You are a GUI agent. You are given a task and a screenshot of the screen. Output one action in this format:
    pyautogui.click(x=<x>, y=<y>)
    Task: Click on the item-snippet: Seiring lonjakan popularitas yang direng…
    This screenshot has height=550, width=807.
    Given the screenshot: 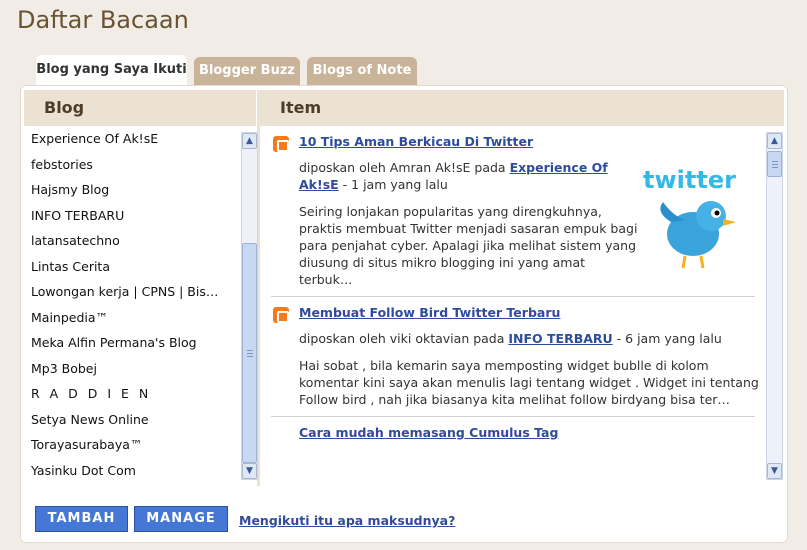 What is the action you would take?
    pyautogui.click(x=468, y=245)
    